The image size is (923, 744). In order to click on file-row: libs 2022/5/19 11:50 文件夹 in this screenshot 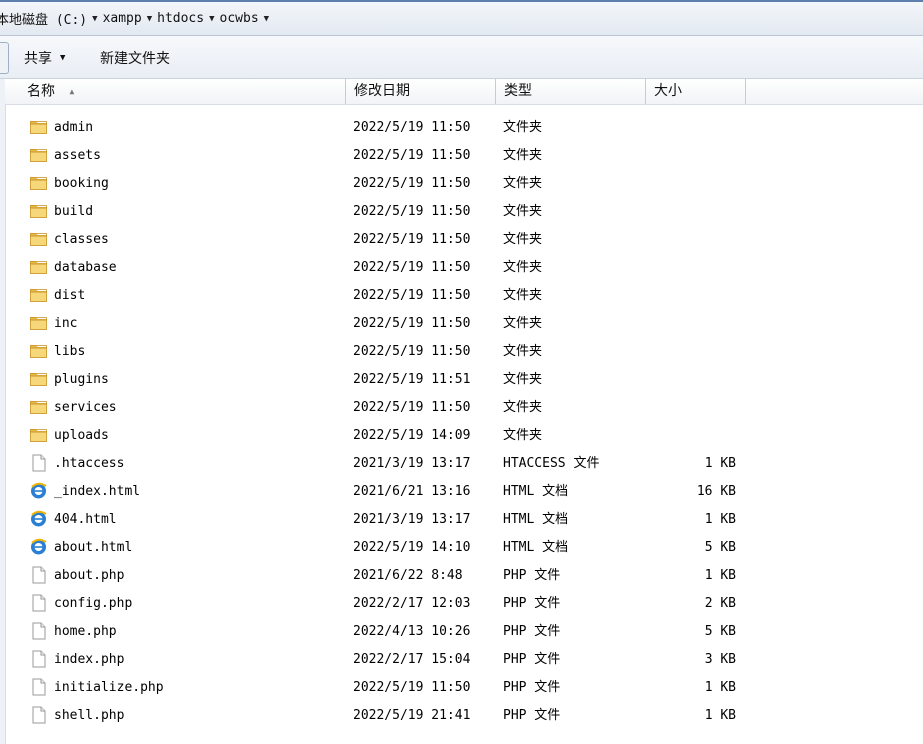, I will do `click(461, 352)`.